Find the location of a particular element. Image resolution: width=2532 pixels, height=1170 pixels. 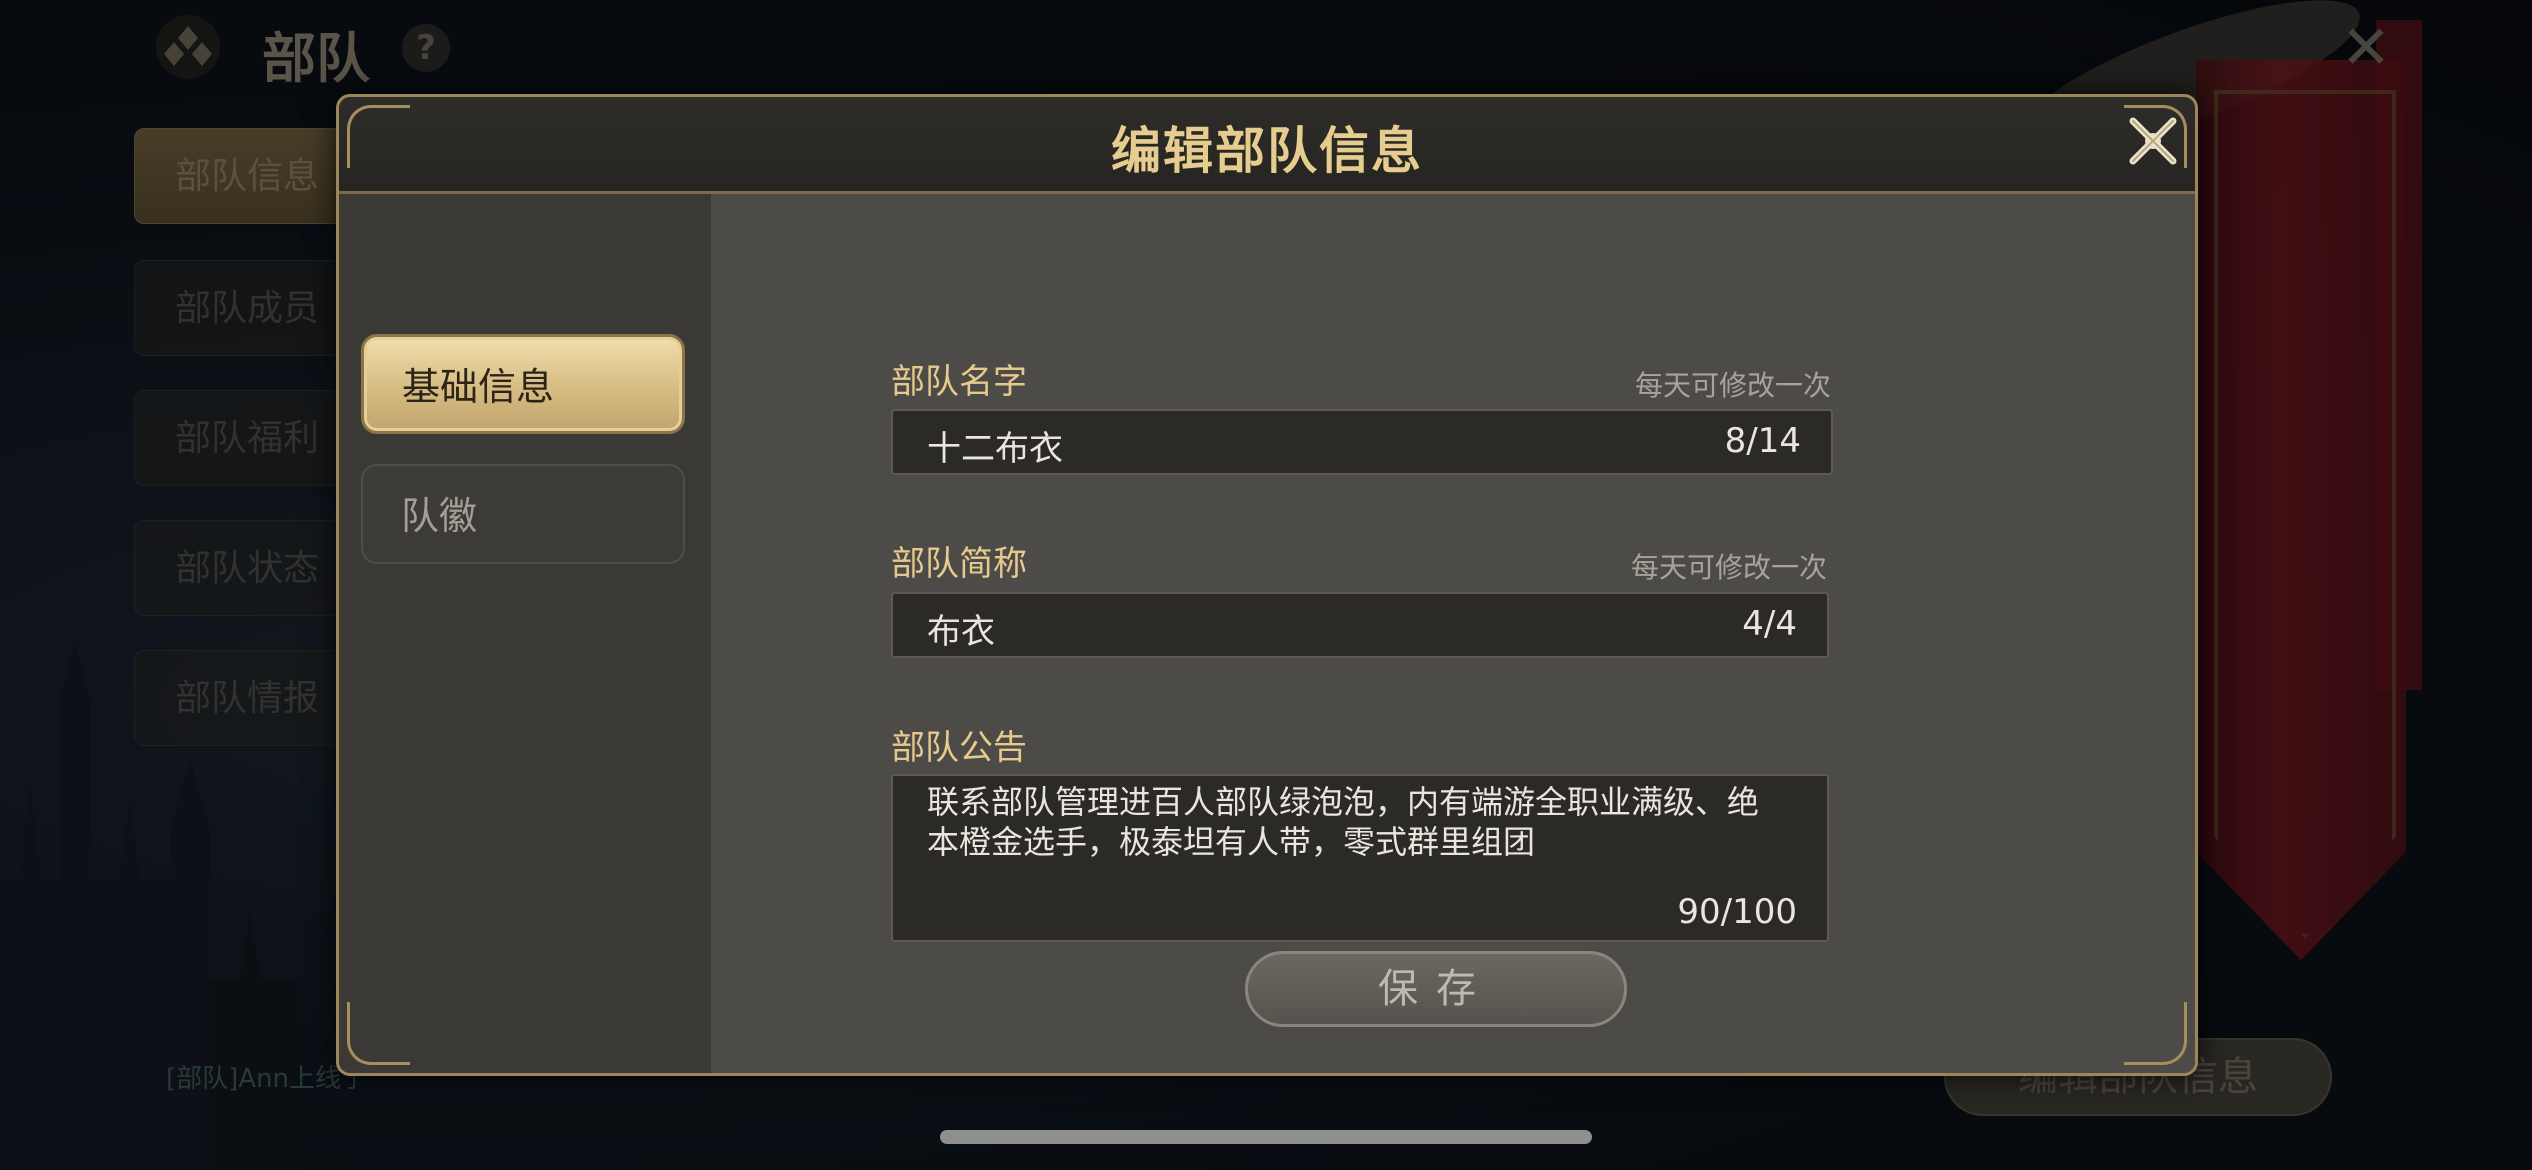

save-button: 保存 is located at coordinates (1436, 989).